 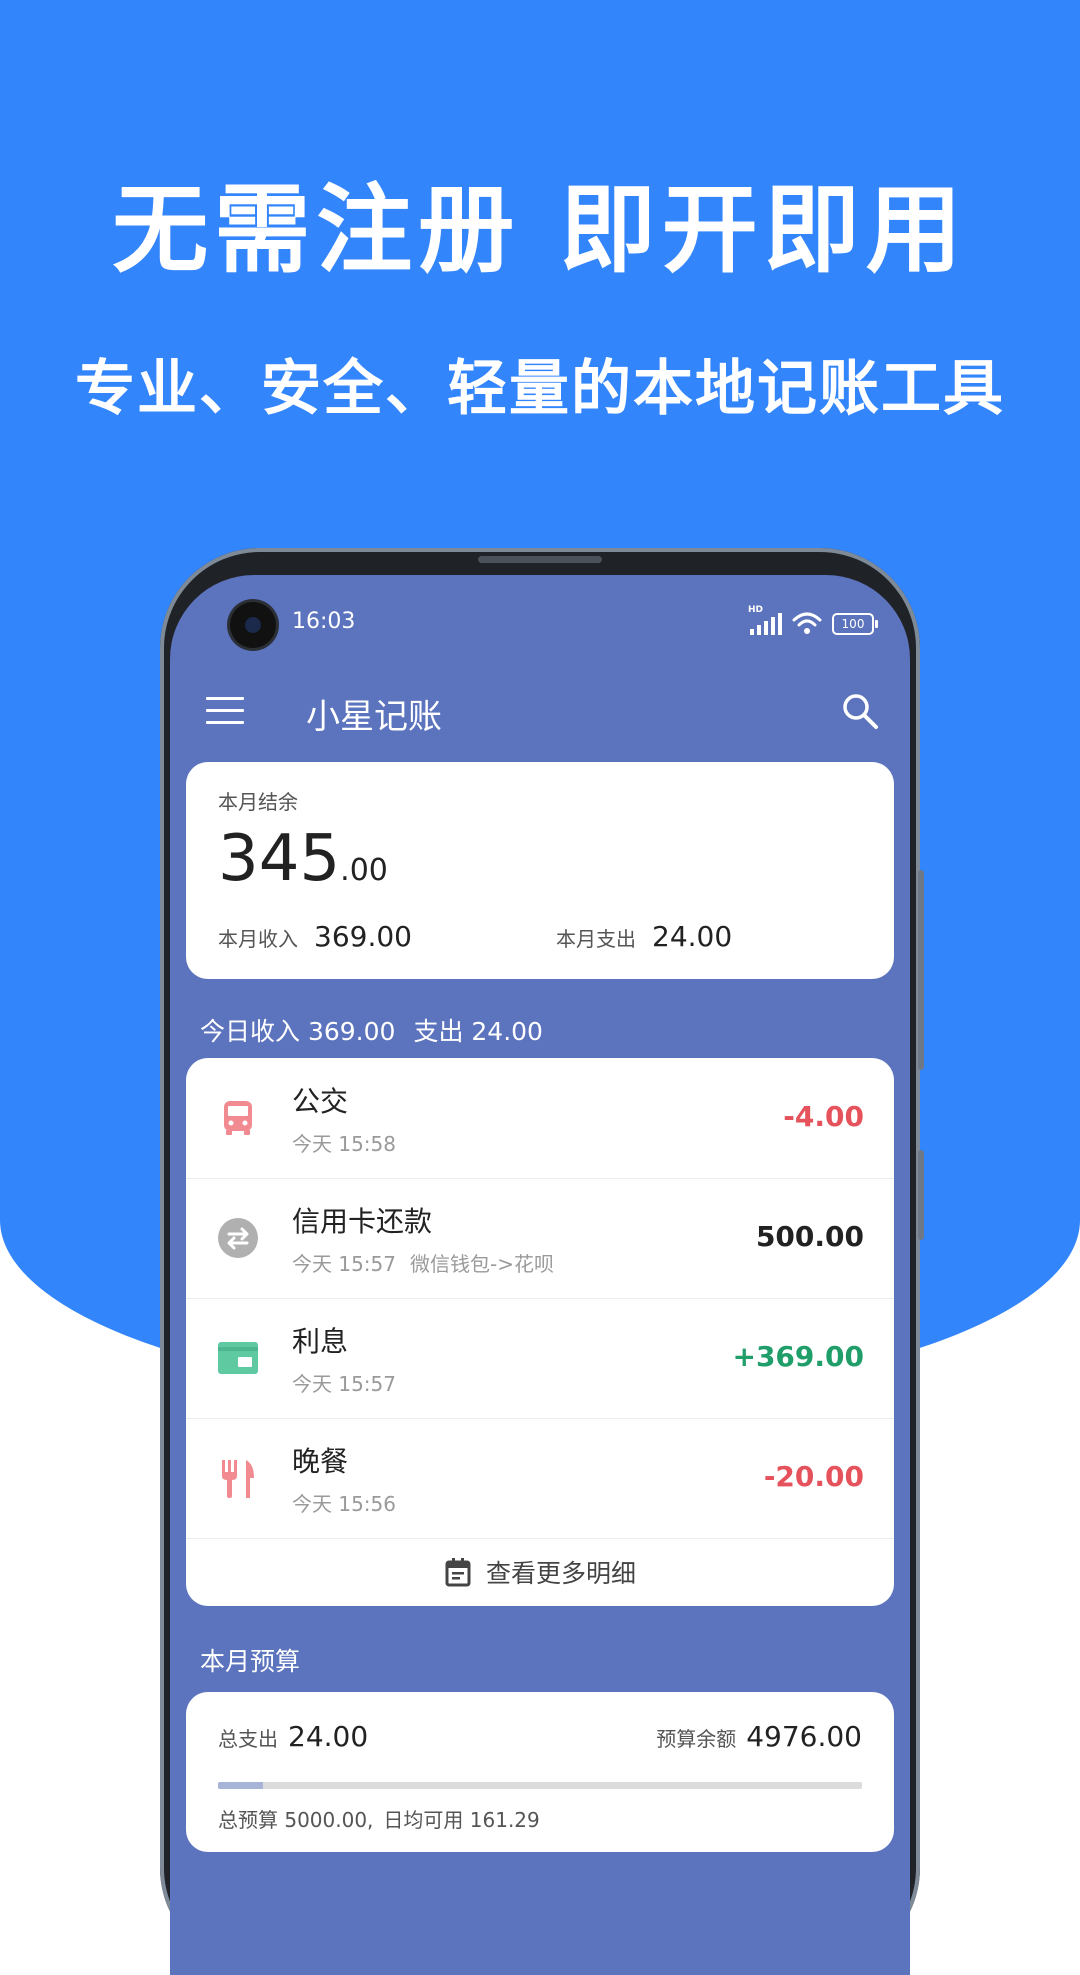 I want to click on balance-label: 本月结余, so click(x=258, y=802).